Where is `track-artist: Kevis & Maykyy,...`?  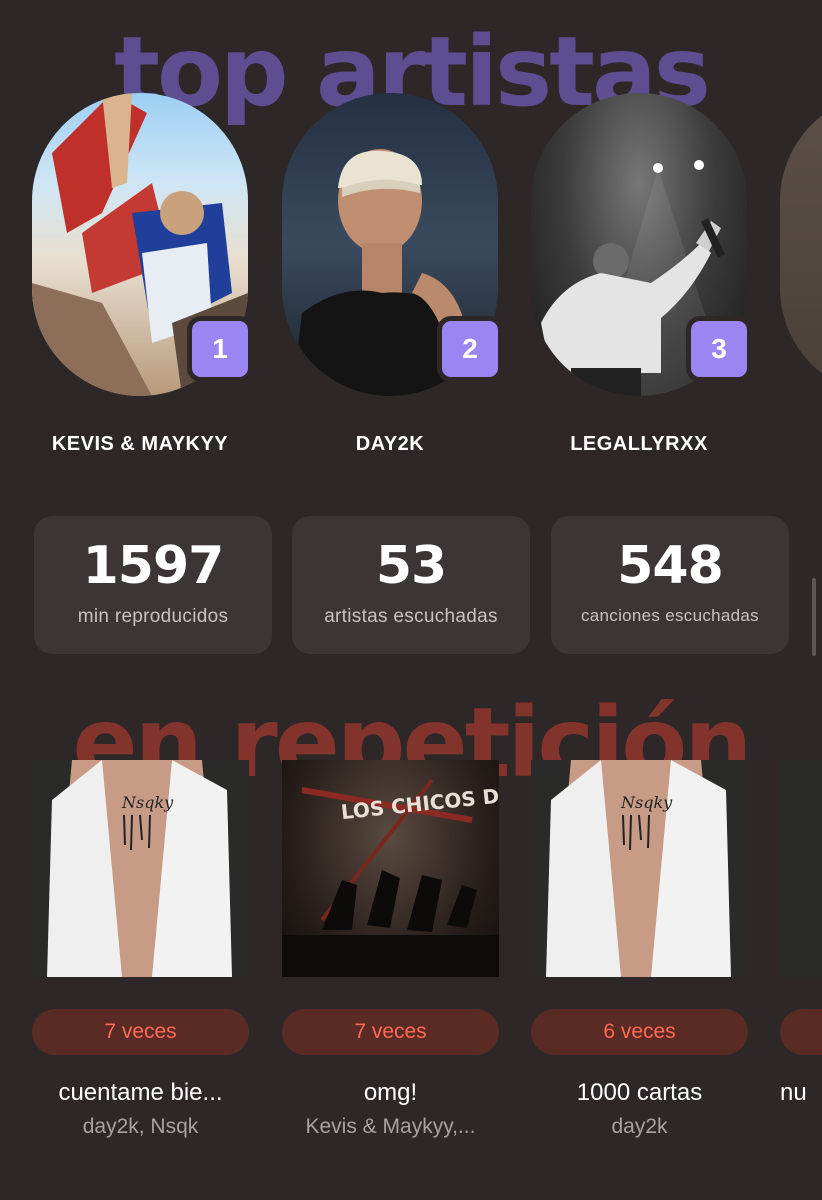 track-artist: Kevis & Maykyy,... is located at coordinates (390, 1126).